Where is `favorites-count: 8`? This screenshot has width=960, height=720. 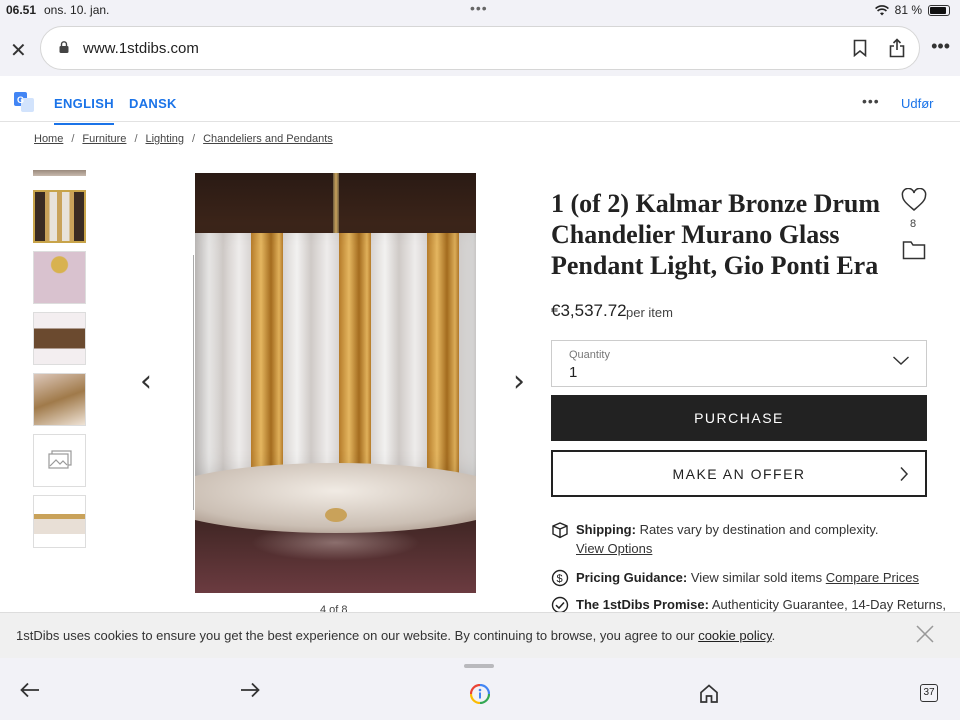 favorites-count: 8 is located at coordinates (913, 224).